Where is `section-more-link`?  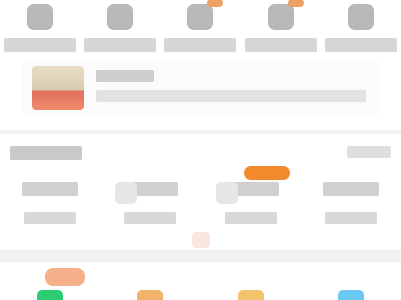
section-more-link is located at coordinates (369, 152).